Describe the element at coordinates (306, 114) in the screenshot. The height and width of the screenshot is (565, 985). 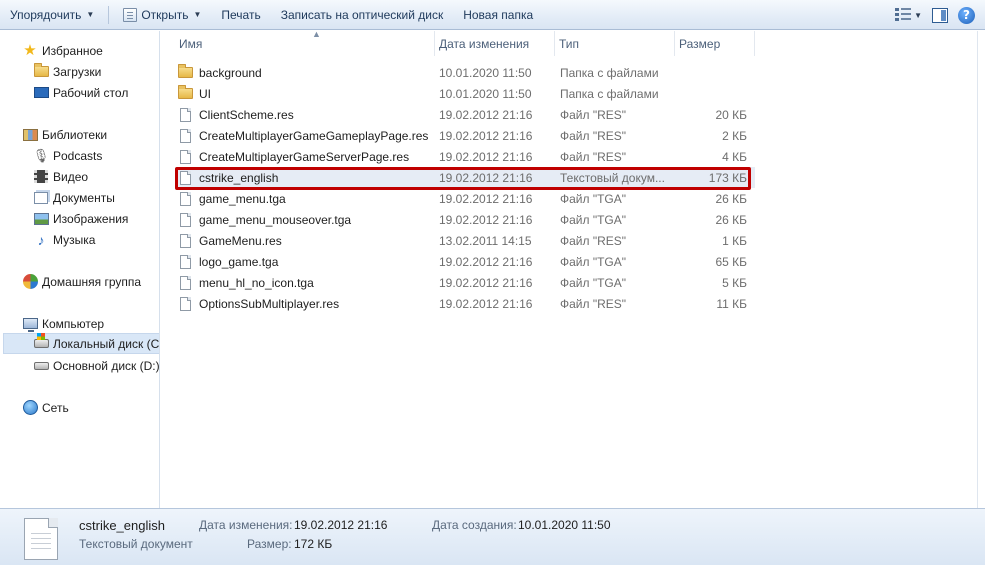
I see `file-name-cell: ClientScheme.res` at that location.